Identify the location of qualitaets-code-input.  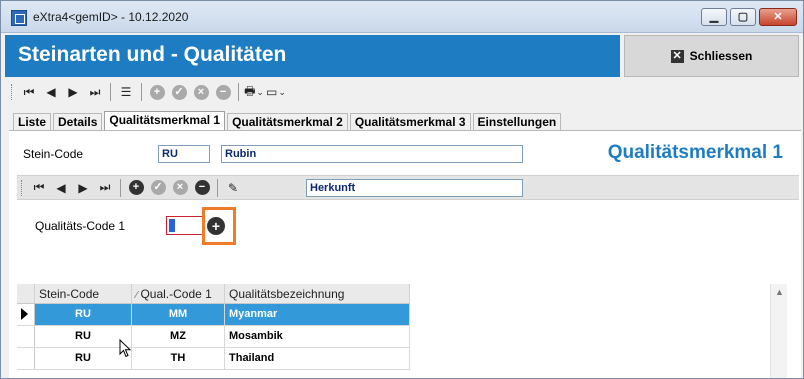
(185, 225).